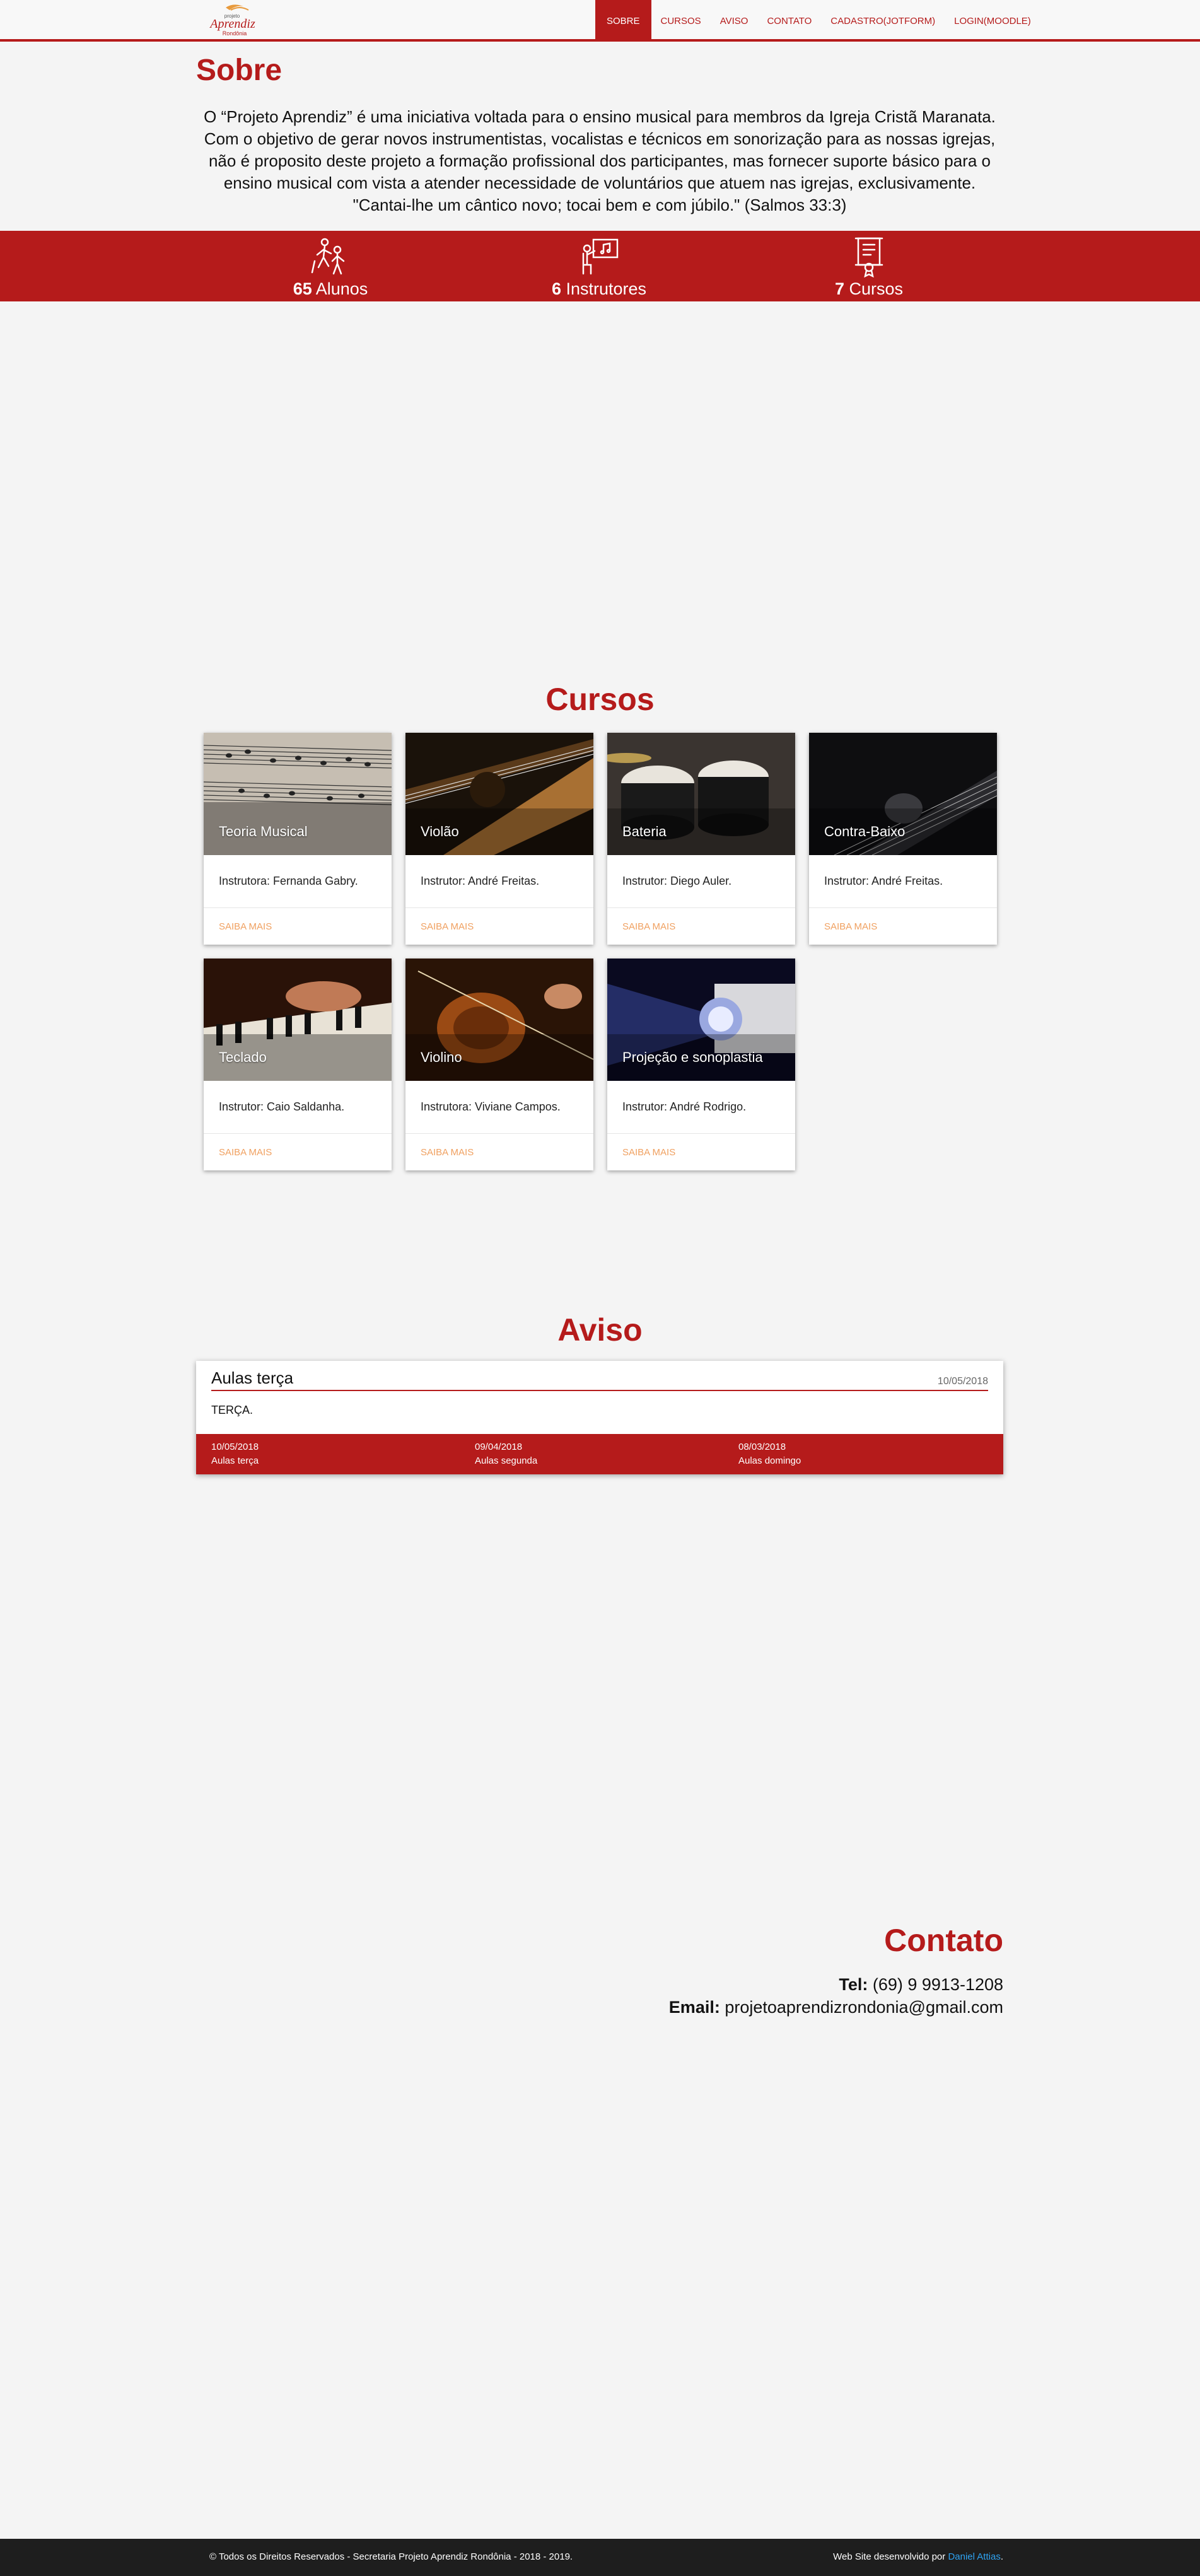  I want to click on stat-alunos-value: 65, so click(302, 288).